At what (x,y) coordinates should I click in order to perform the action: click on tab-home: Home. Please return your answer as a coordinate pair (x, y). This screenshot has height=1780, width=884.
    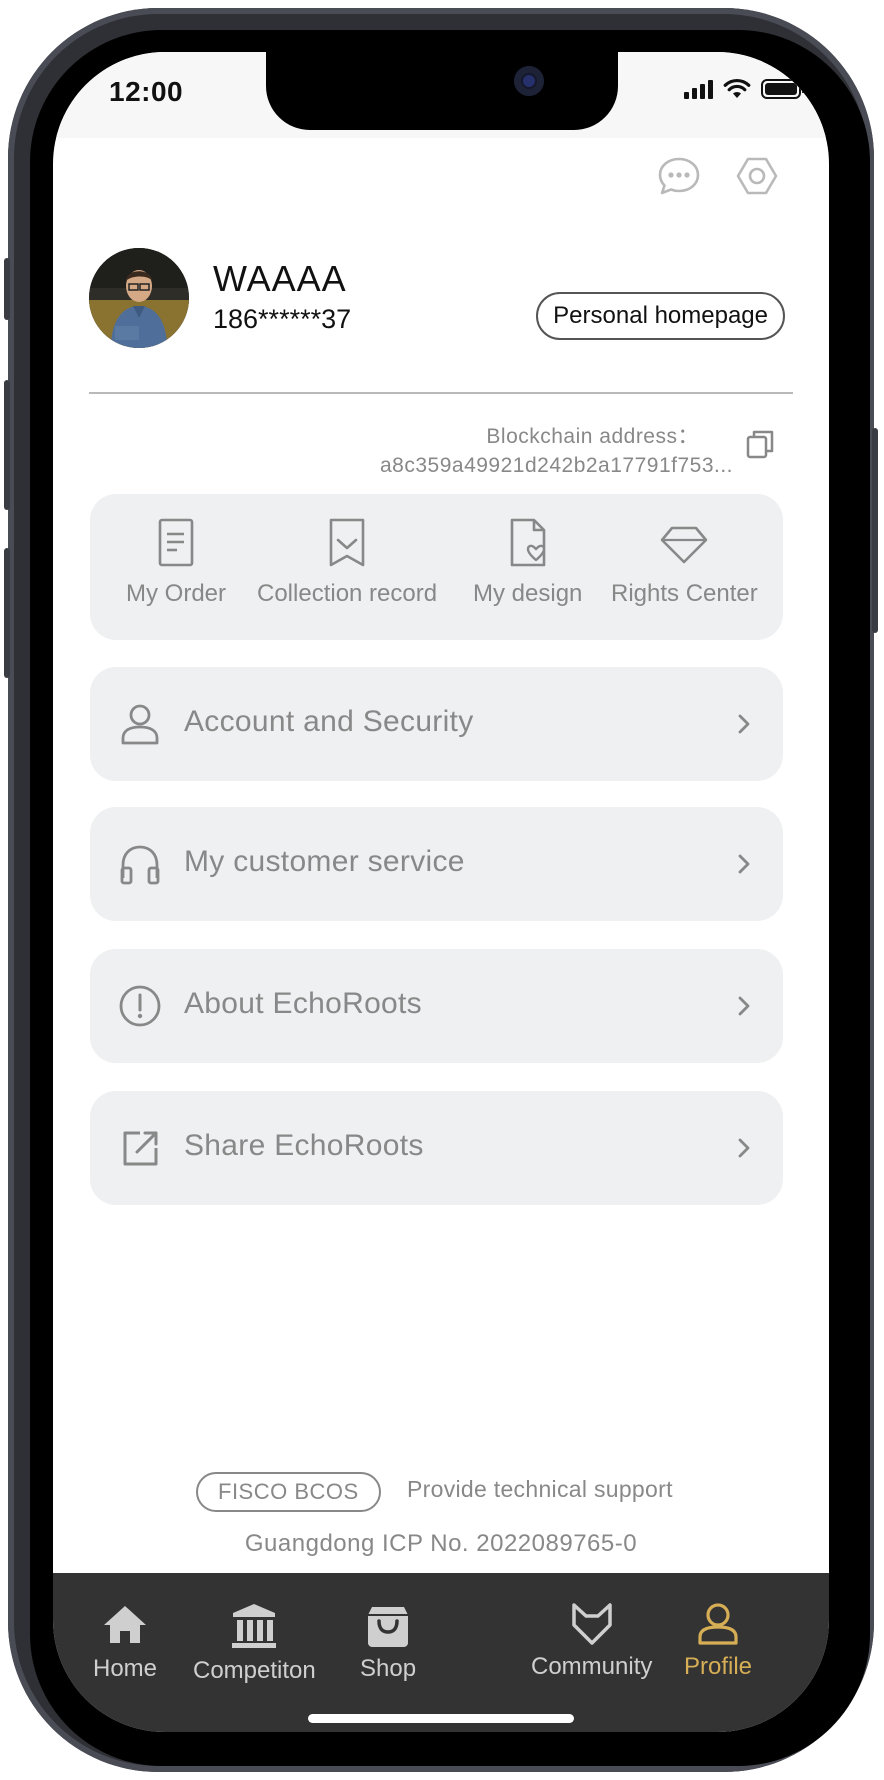
    Looking at the image, I should click on (125, 1642).